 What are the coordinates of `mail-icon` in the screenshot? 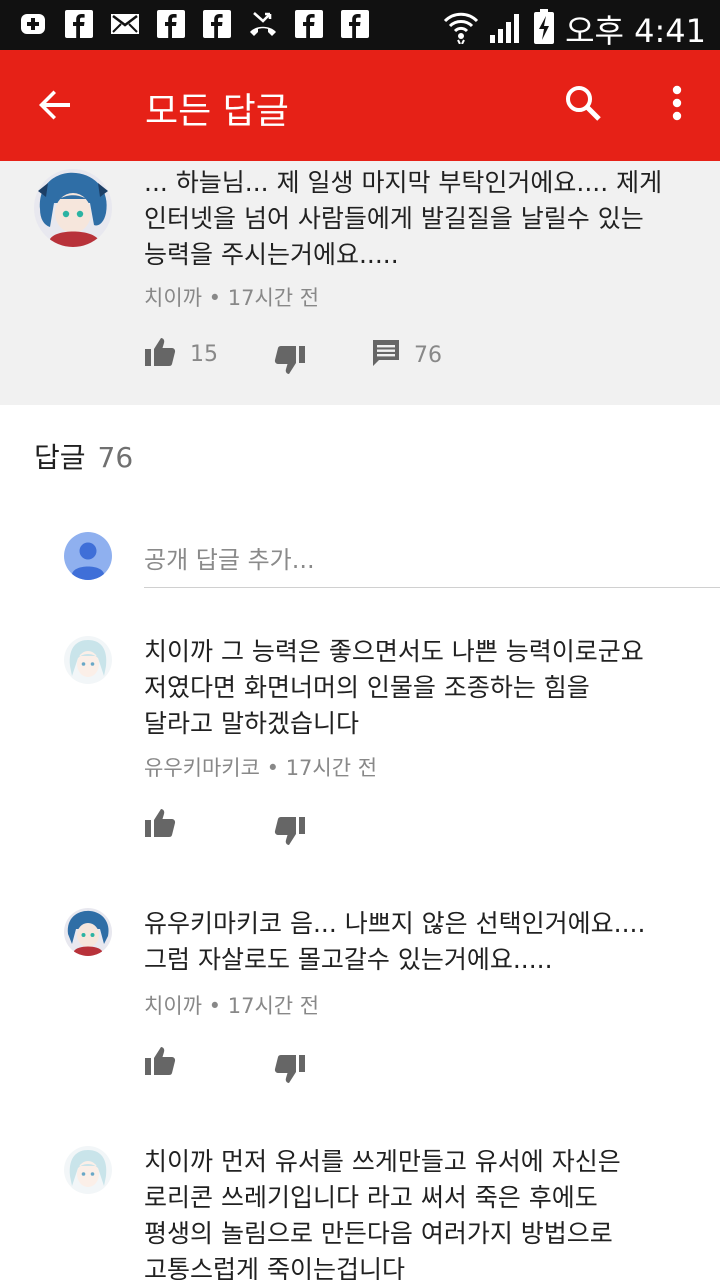 It's located at (125, 24).